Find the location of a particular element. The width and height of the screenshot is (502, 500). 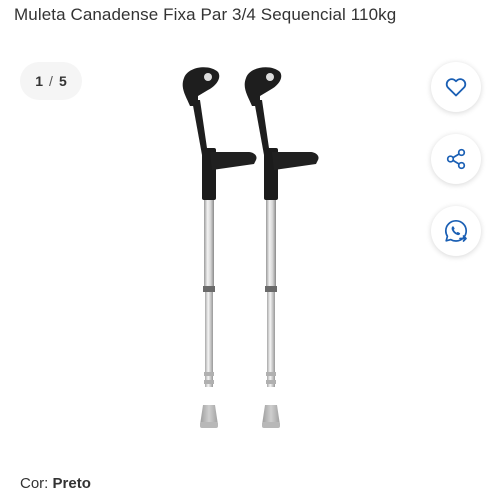

heart-icon is located at coordinates (456, 87).